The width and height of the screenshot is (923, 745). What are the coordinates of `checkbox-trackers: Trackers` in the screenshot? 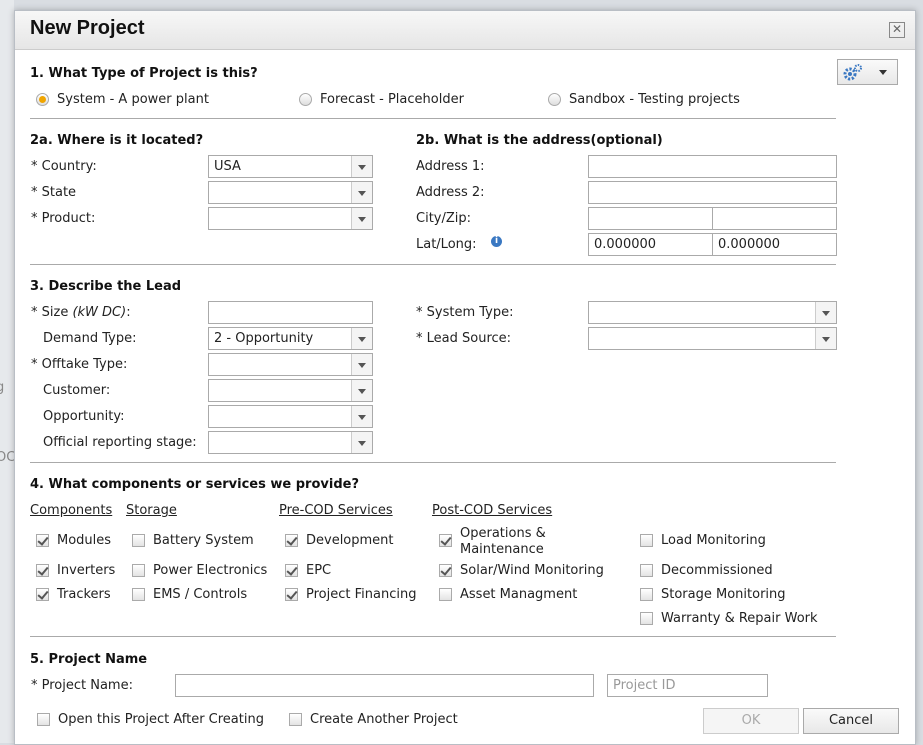 It's located at (73, 594).